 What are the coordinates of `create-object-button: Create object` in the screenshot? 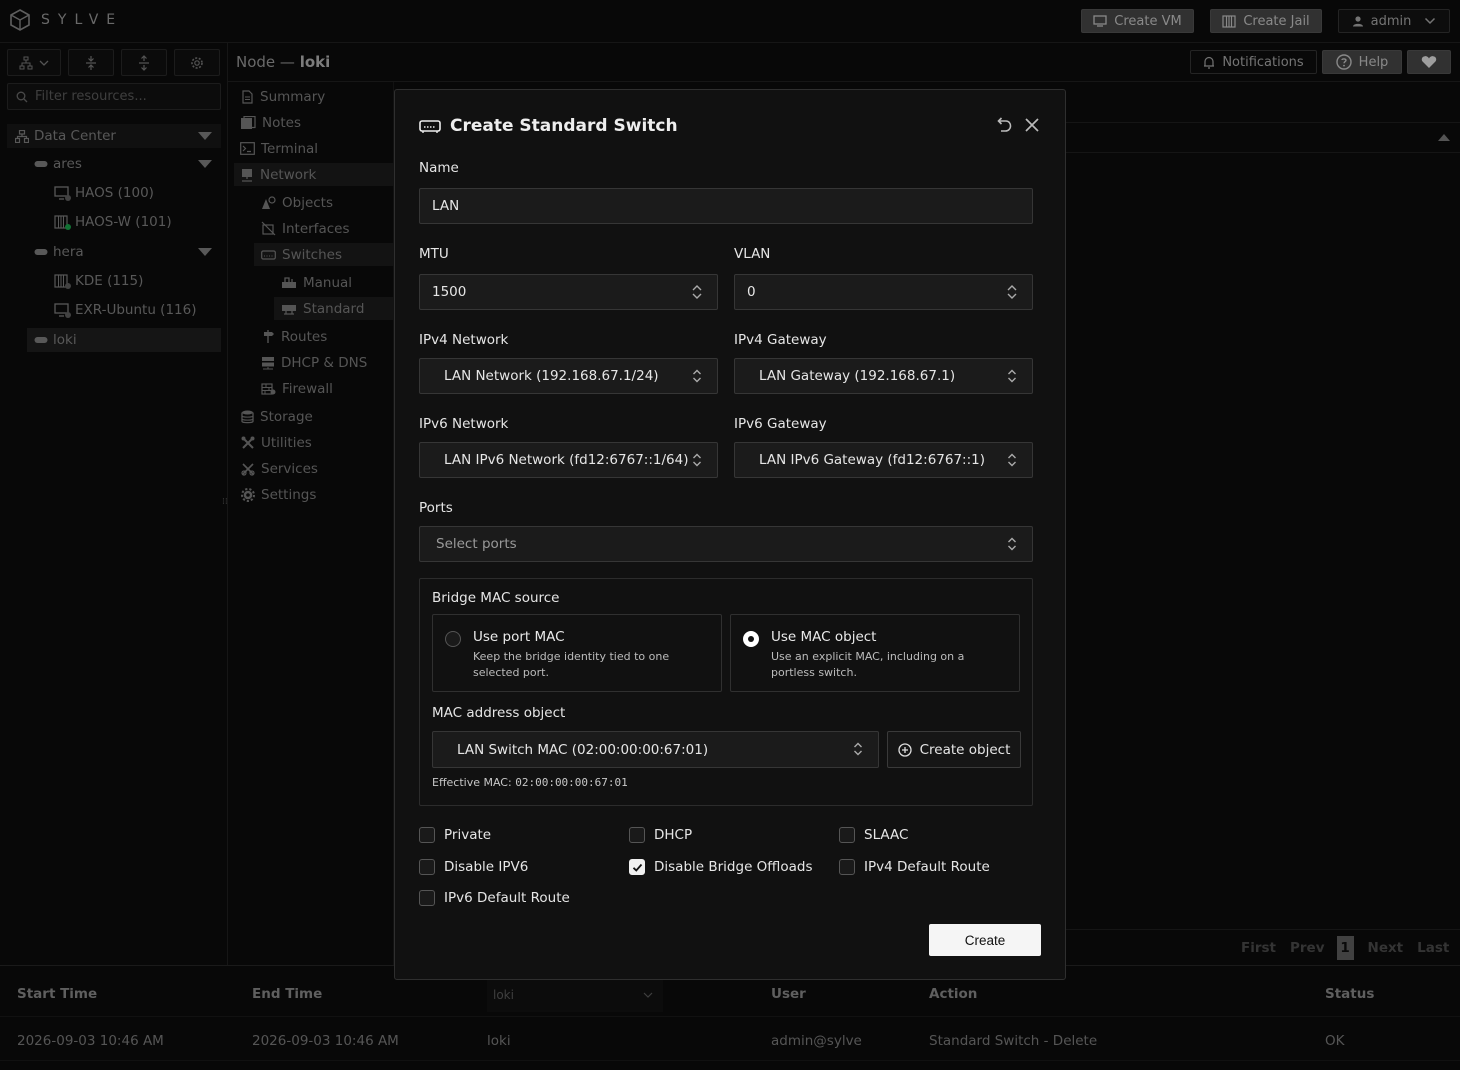 It's located at (954, 749).